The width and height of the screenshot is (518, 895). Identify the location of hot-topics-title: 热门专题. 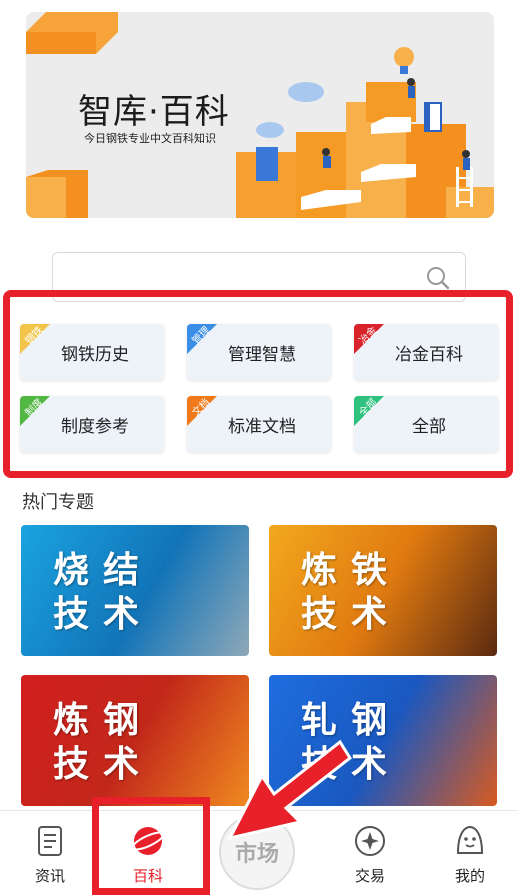
(58, 502).